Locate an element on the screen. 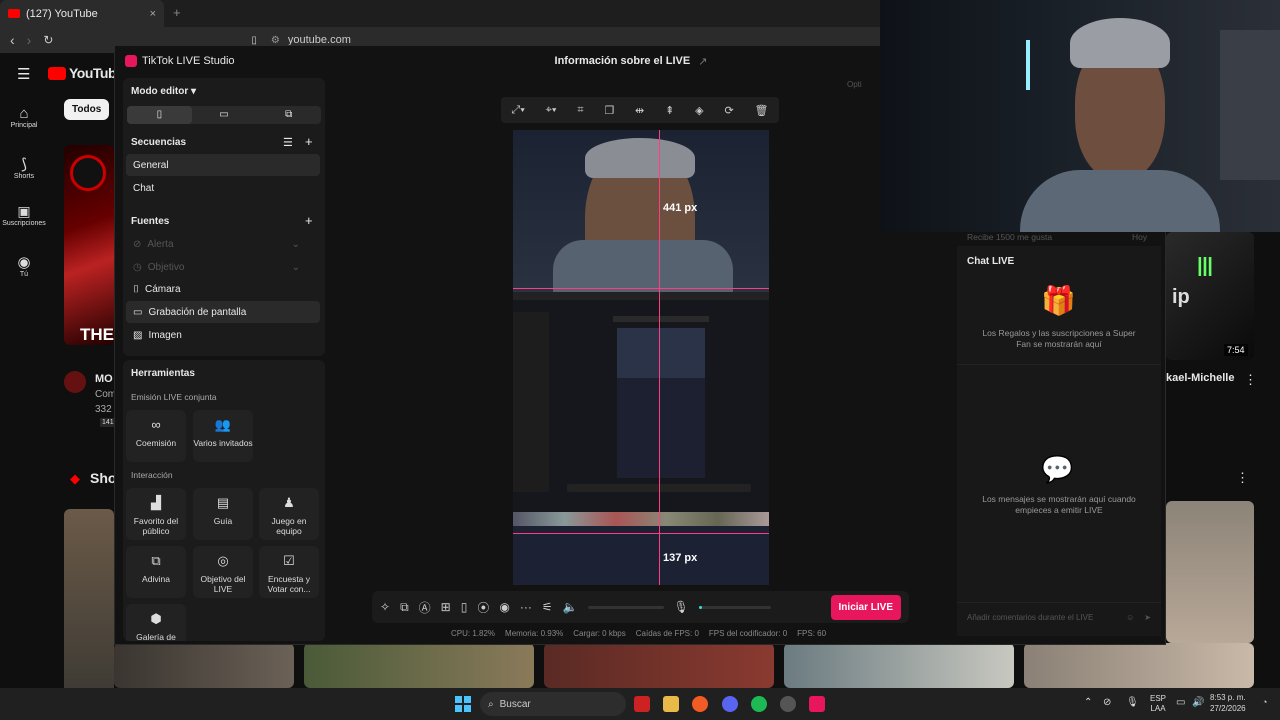 This screenshot has width=1280, height=720. back-icon: ‹ is located at coordinates (12, 40).